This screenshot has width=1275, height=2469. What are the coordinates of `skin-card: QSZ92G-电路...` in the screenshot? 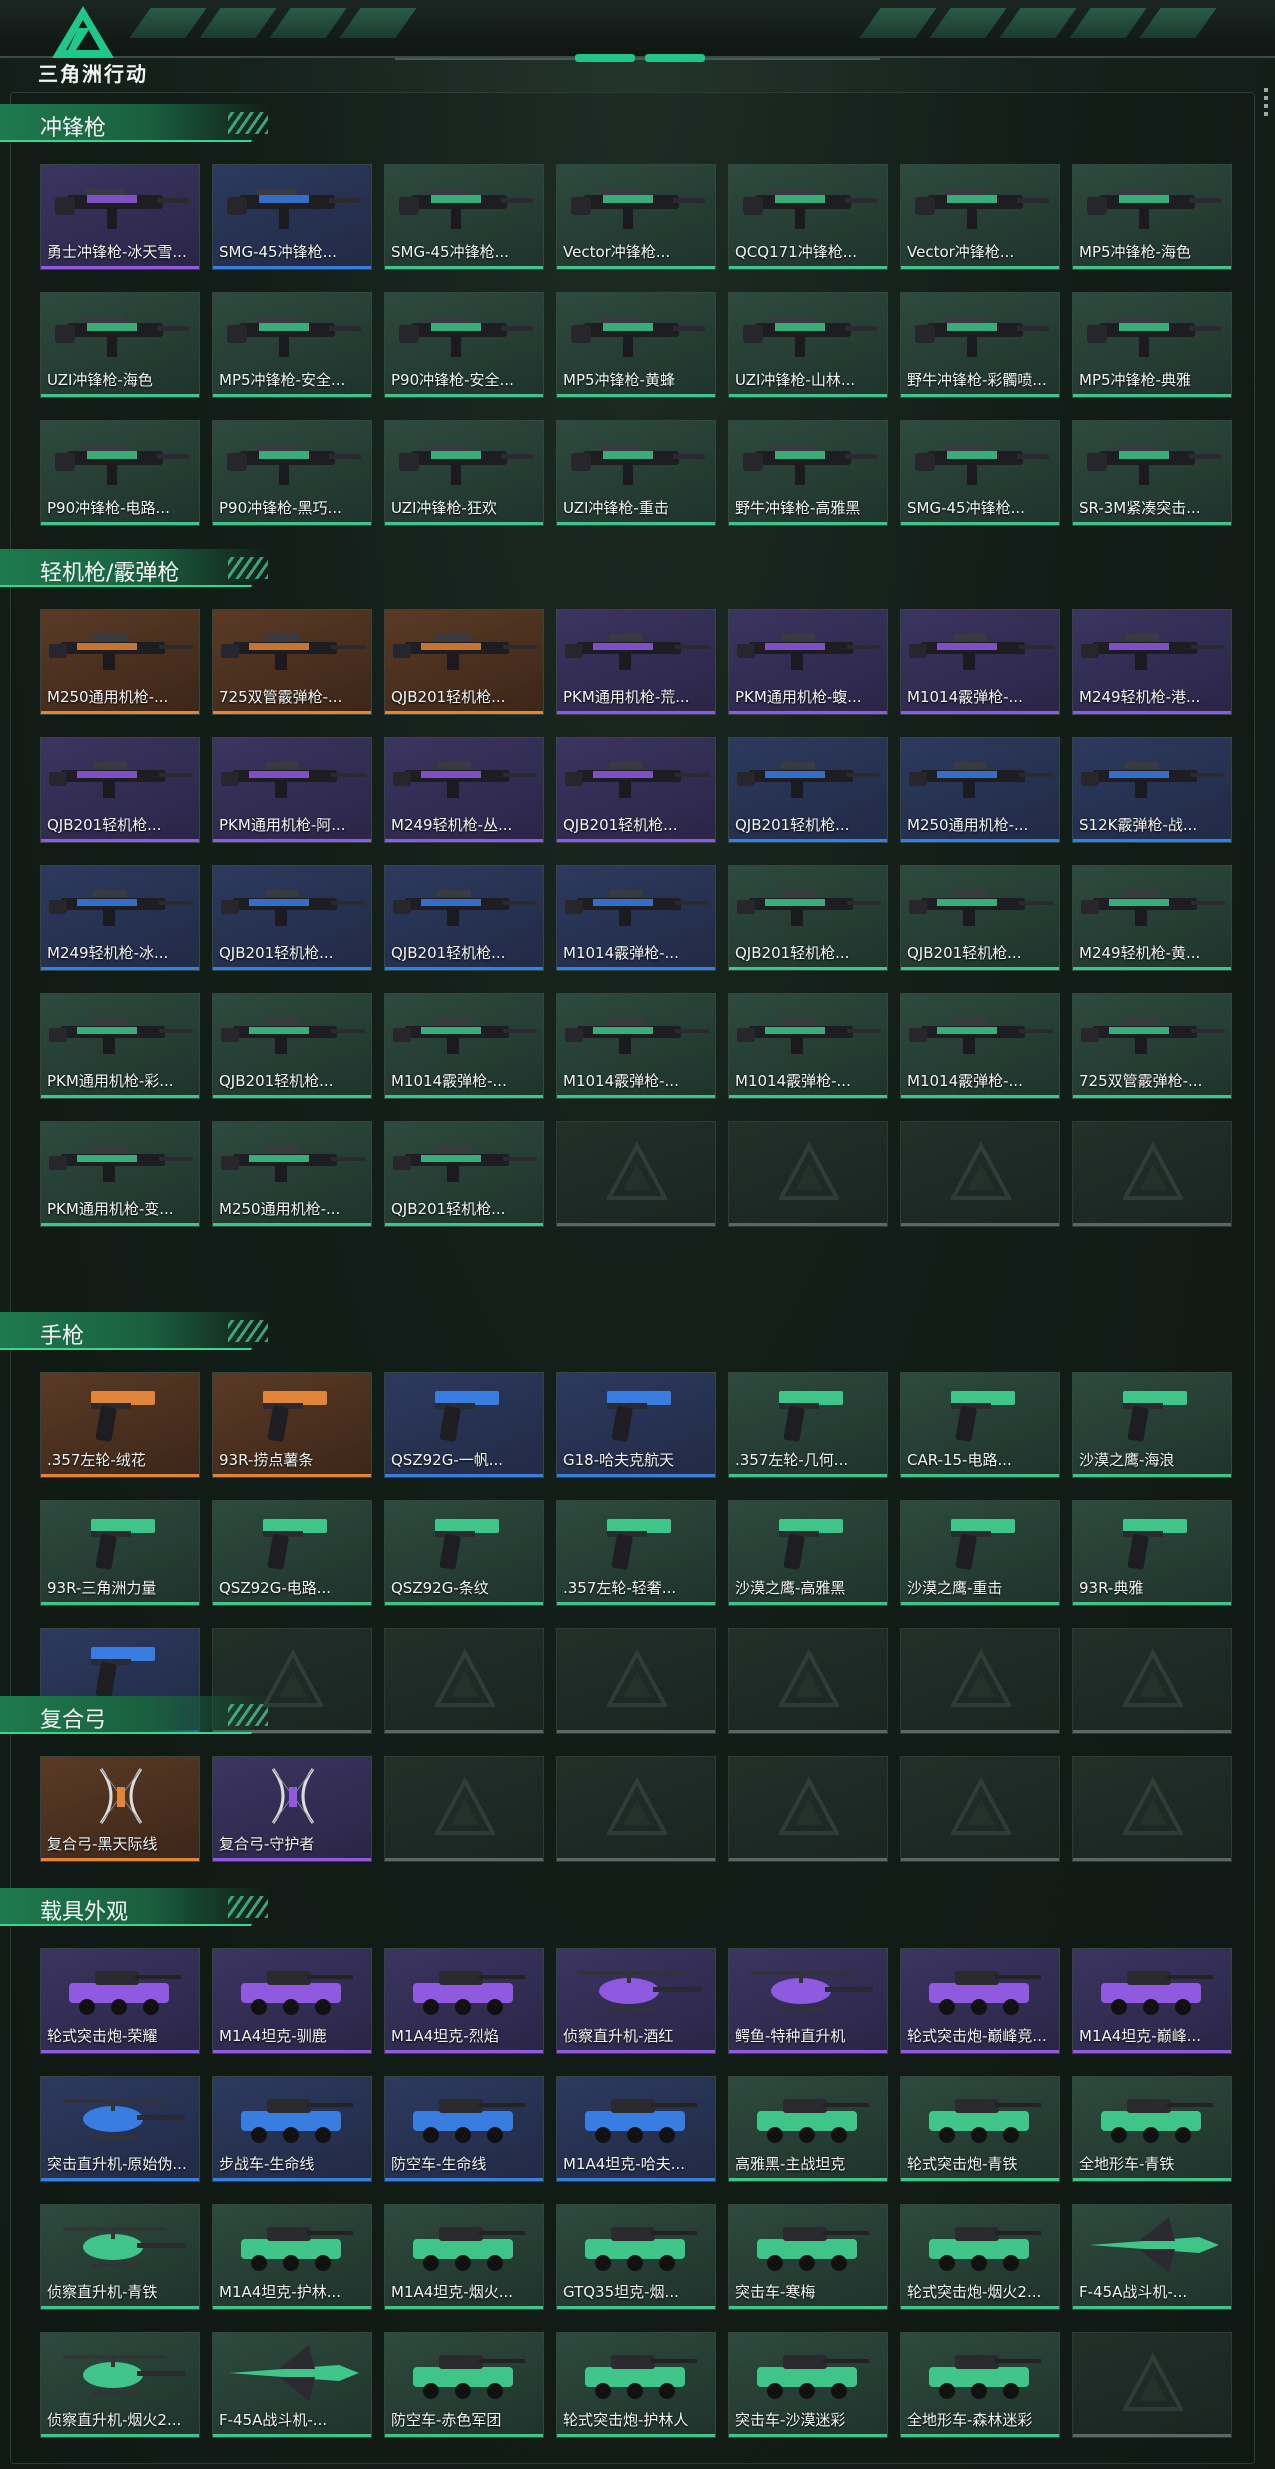 It's located at (292, 1553).